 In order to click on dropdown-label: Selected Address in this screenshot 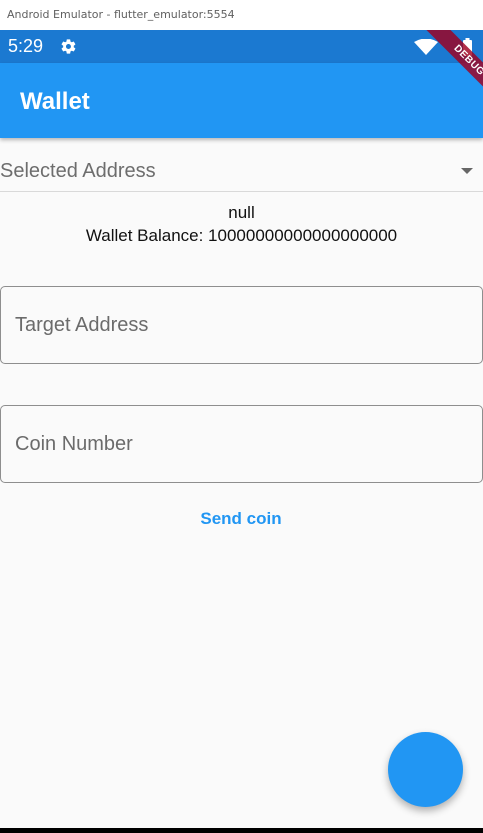, I will do `click(78, 171)`.